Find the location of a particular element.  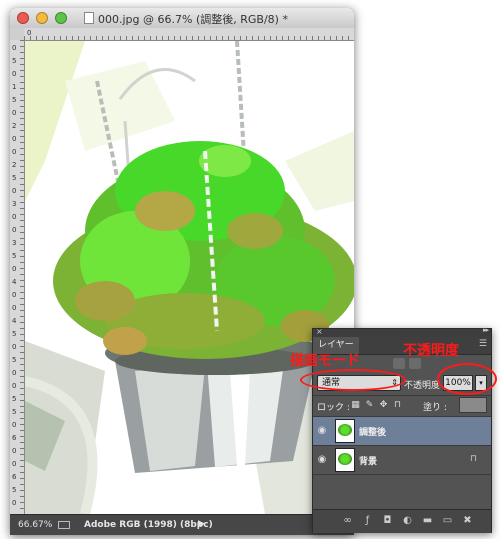

divider is located at coordinates (402, 474).